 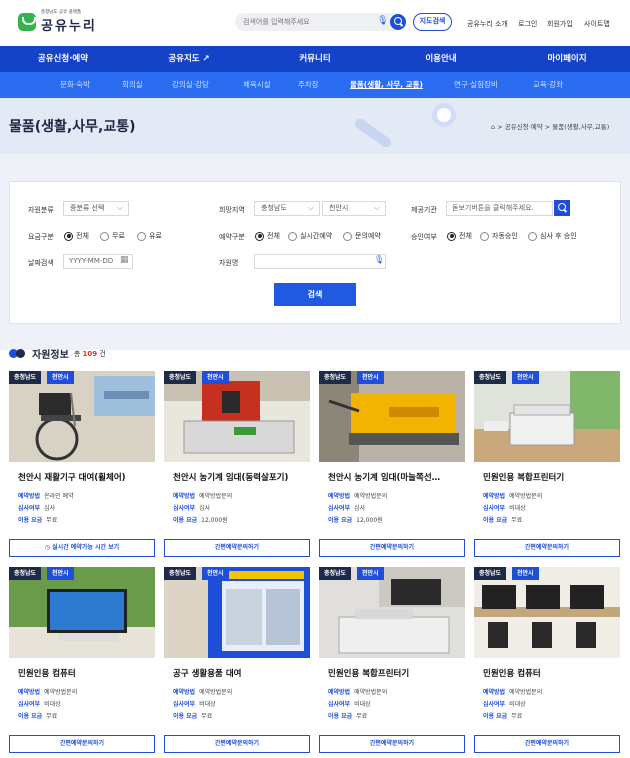 I want to click on radio-label: 무료, so click(x=118, y=236).